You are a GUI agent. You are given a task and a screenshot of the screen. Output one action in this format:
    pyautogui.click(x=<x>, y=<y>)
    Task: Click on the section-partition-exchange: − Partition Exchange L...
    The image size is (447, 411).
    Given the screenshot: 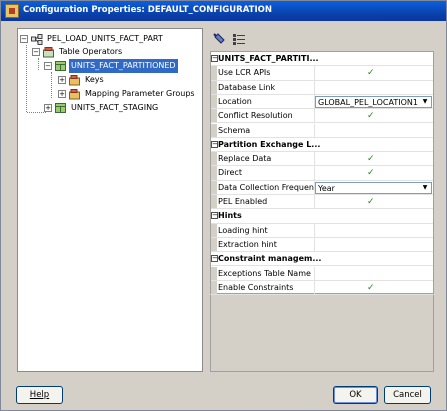 What is the action you would take?
    pyautogui.click(x=322, y=145)
    